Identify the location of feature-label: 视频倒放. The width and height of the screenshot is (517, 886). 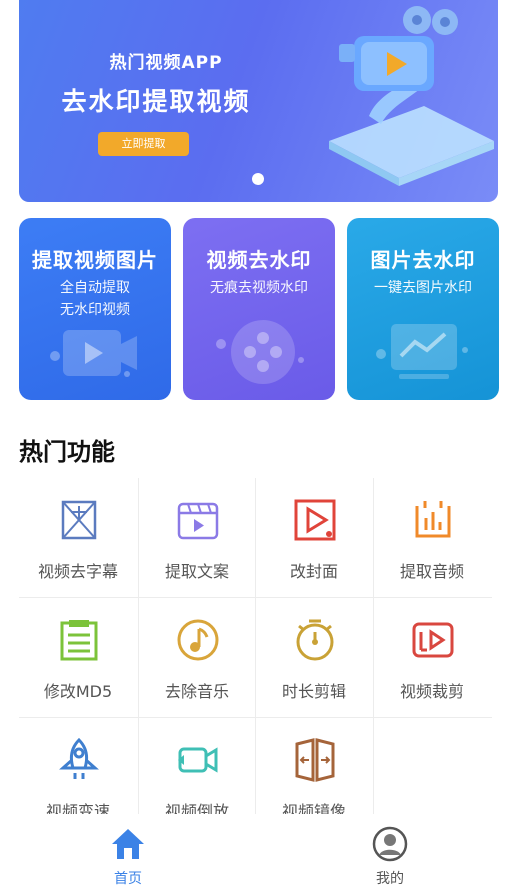
(196, 808).